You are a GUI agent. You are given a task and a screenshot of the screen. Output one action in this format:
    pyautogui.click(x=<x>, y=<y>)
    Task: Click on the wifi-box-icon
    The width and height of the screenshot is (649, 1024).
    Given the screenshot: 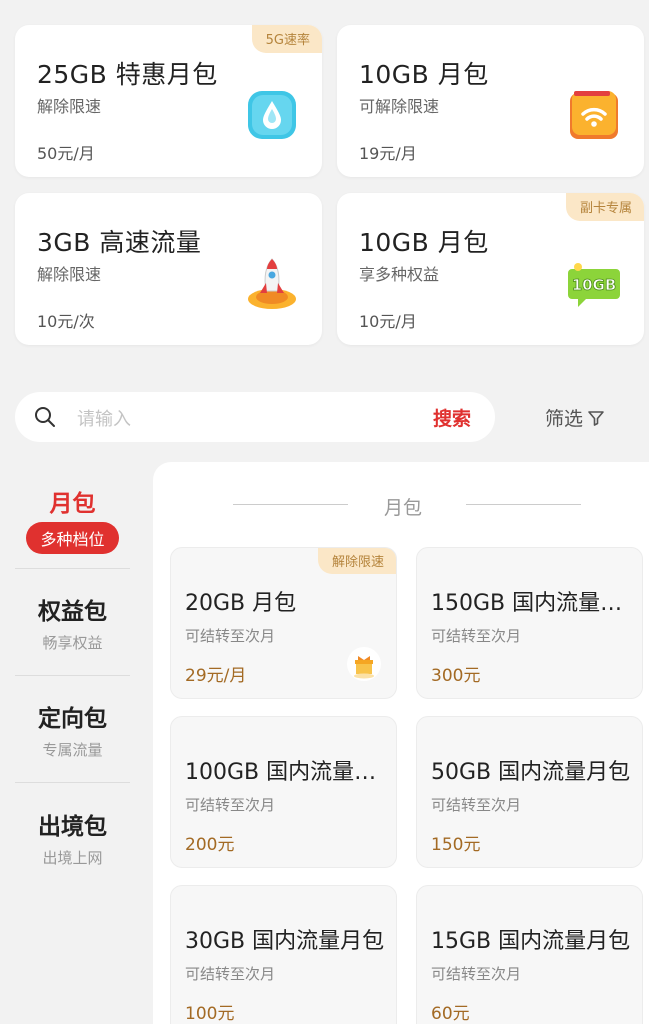 What is the action you would take?
    pyautogui.click(x=594, y=115)
    